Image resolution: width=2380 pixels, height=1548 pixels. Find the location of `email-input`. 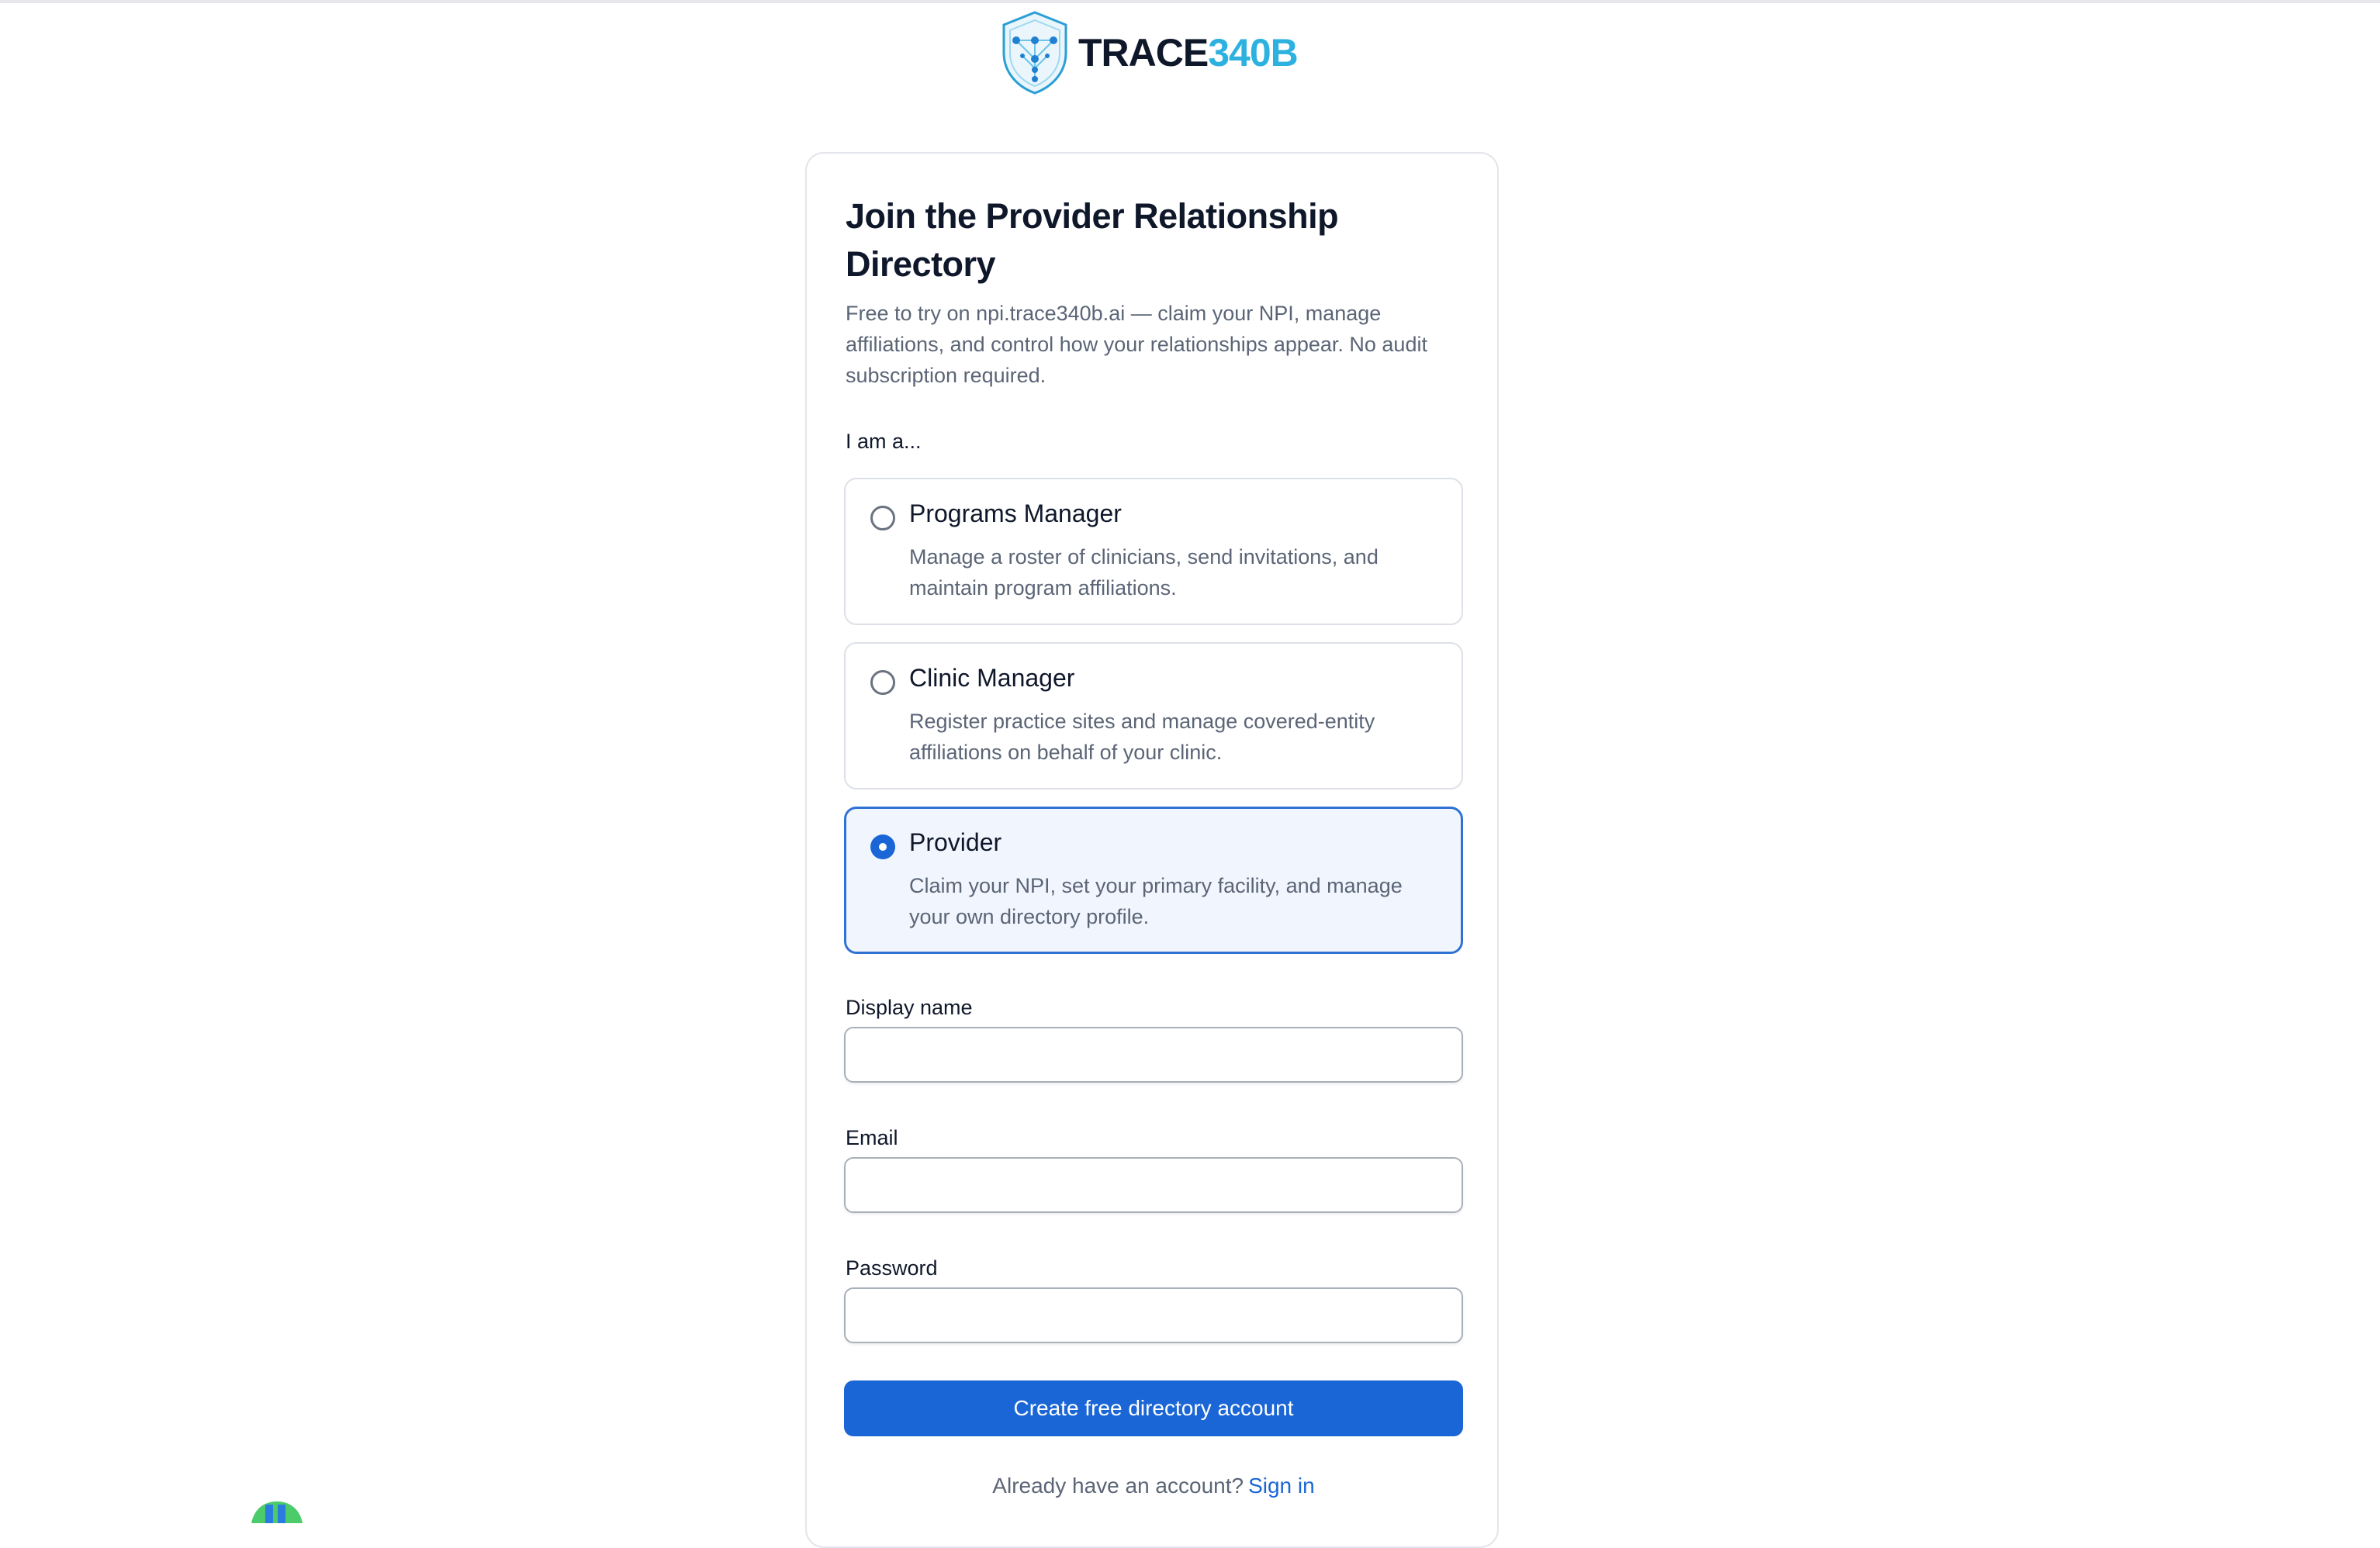

email-input is located at coordinates (1154, 1185).